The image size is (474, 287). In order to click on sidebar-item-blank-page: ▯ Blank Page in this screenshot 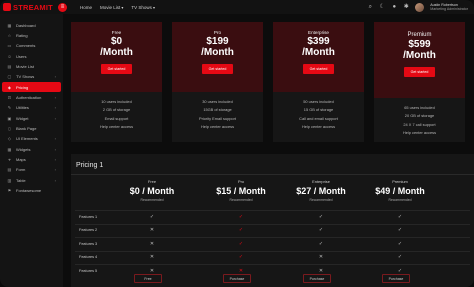, I will do `click(31, 128)`.